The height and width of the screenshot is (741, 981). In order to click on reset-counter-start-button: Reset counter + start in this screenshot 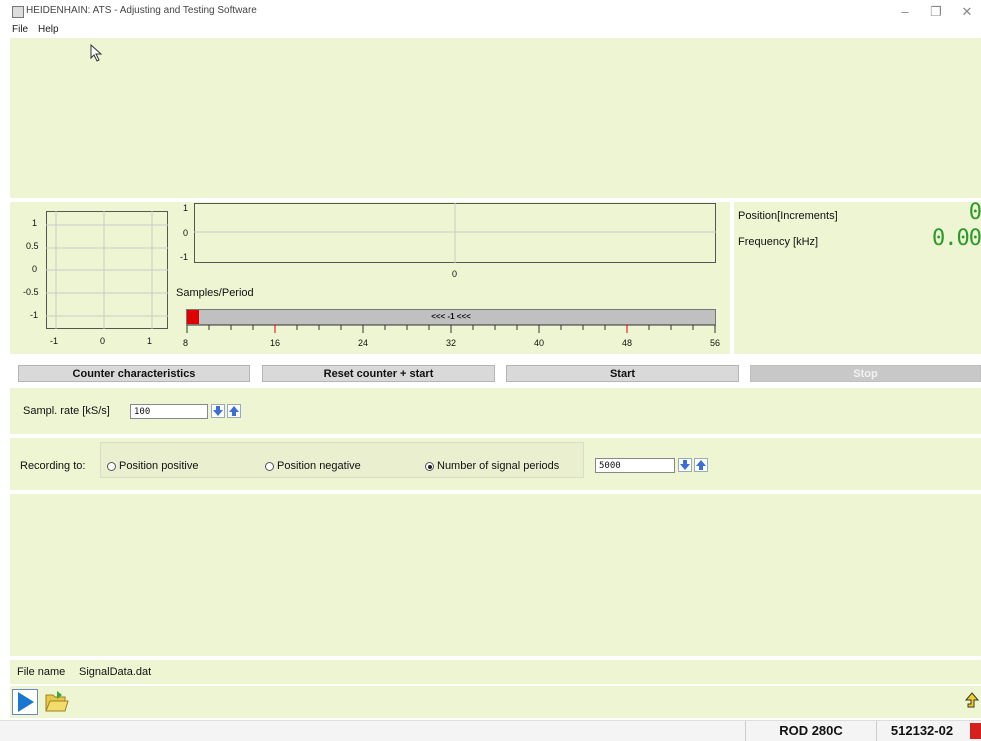, I will do `click(378, 373)`.